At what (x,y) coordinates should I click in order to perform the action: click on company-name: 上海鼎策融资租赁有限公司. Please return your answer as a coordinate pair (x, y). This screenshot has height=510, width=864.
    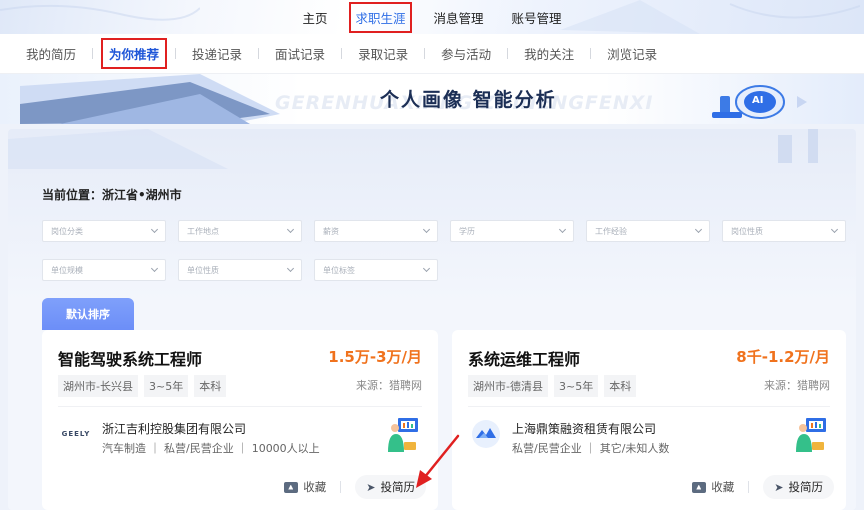
    Looking at the image, I should click on (584, 428).